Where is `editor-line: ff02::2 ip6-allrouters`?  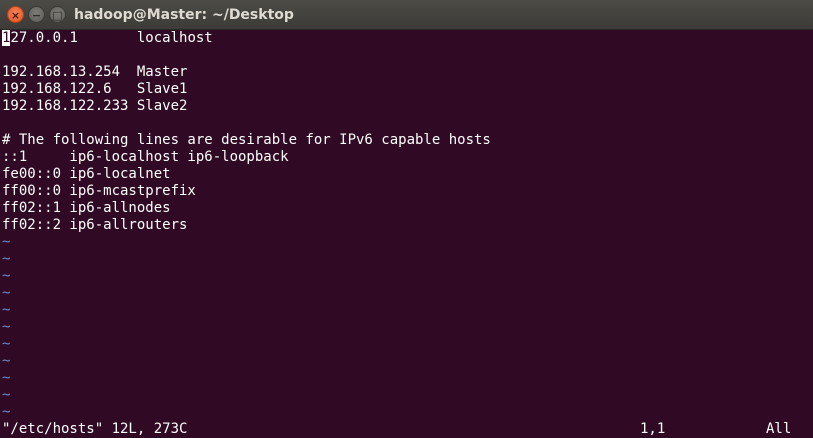 editor-line: ff02::2 ip6-allrouters is located at coordinates (94, 225).